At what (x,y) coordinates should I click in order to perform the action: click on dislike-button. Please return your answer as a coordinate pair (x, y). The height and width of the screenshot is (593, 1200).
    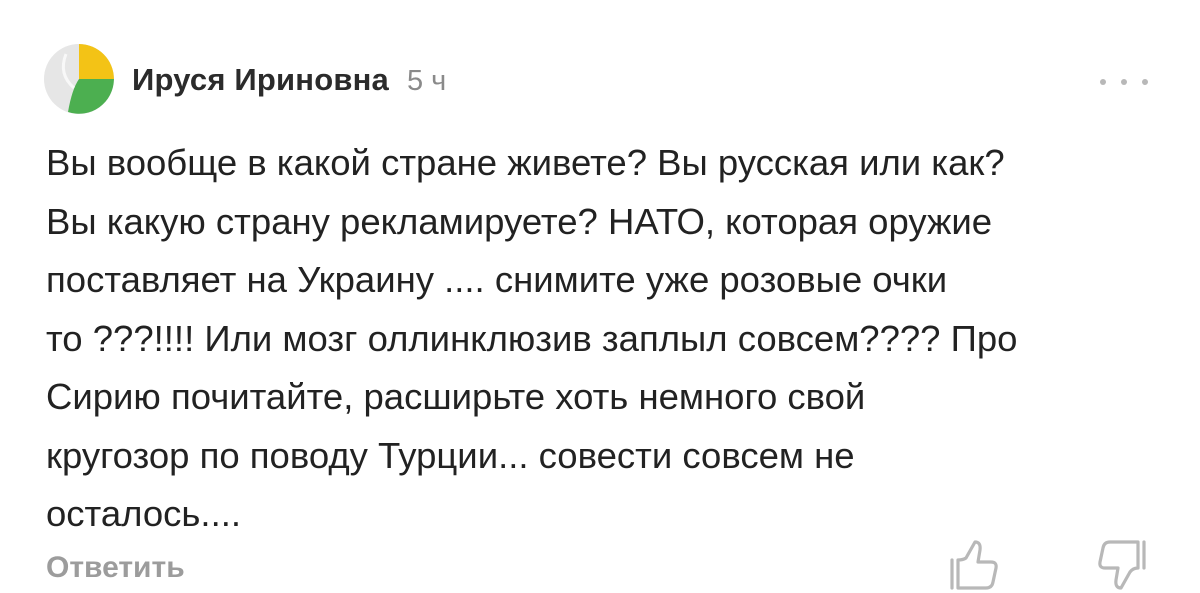
    Looking at the image, I should click on (1122, 564).